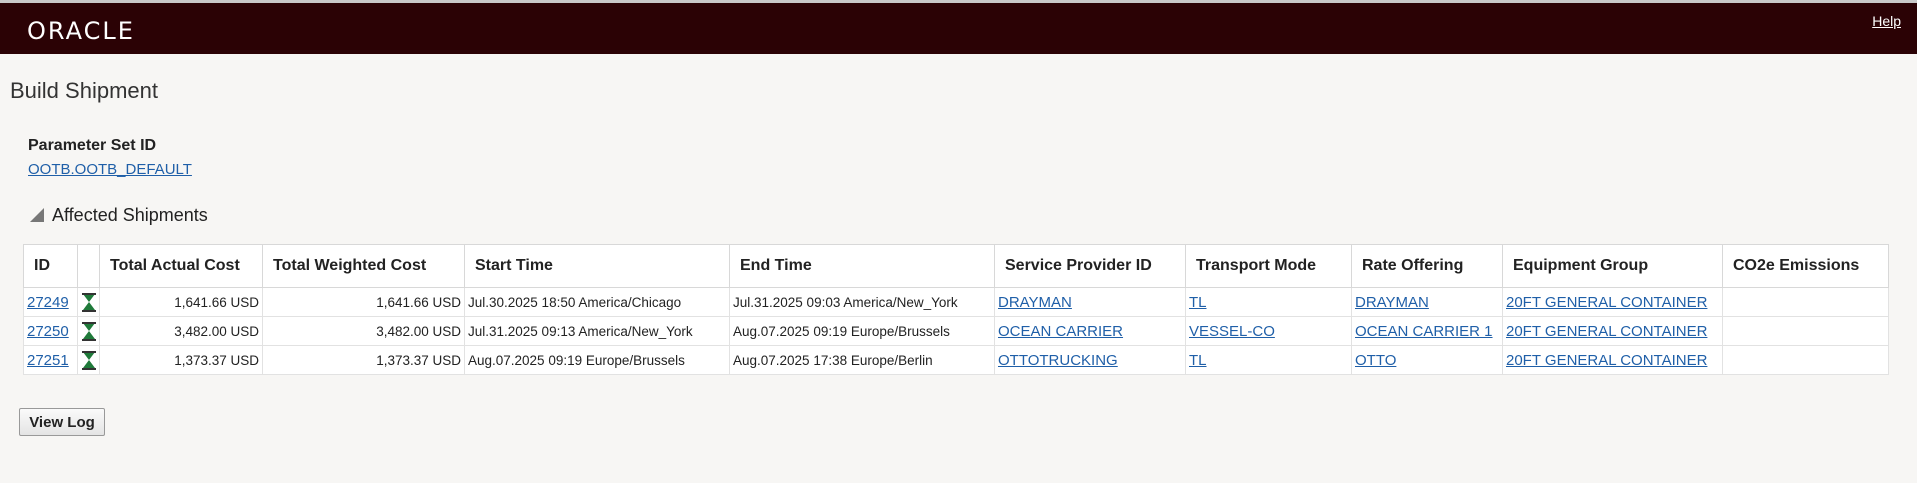  I want to click on total-actual-cost: 1,641.66 USD, so click(181, 302).